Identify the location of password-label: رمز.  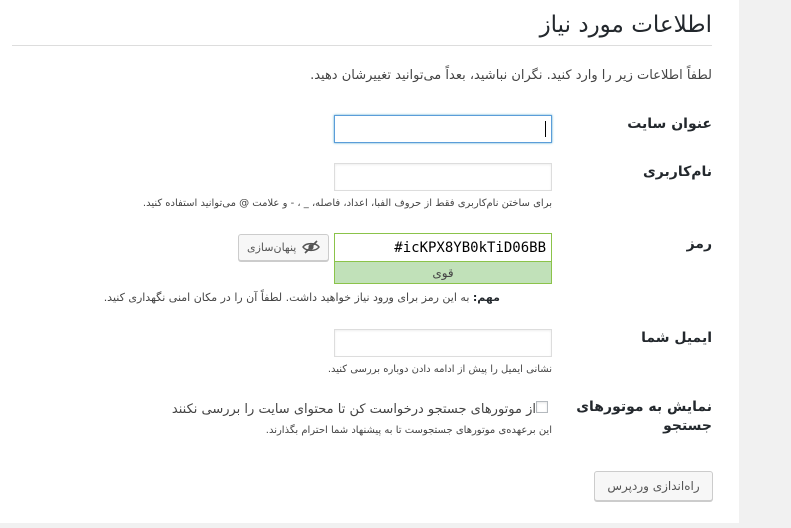
(699, 244).